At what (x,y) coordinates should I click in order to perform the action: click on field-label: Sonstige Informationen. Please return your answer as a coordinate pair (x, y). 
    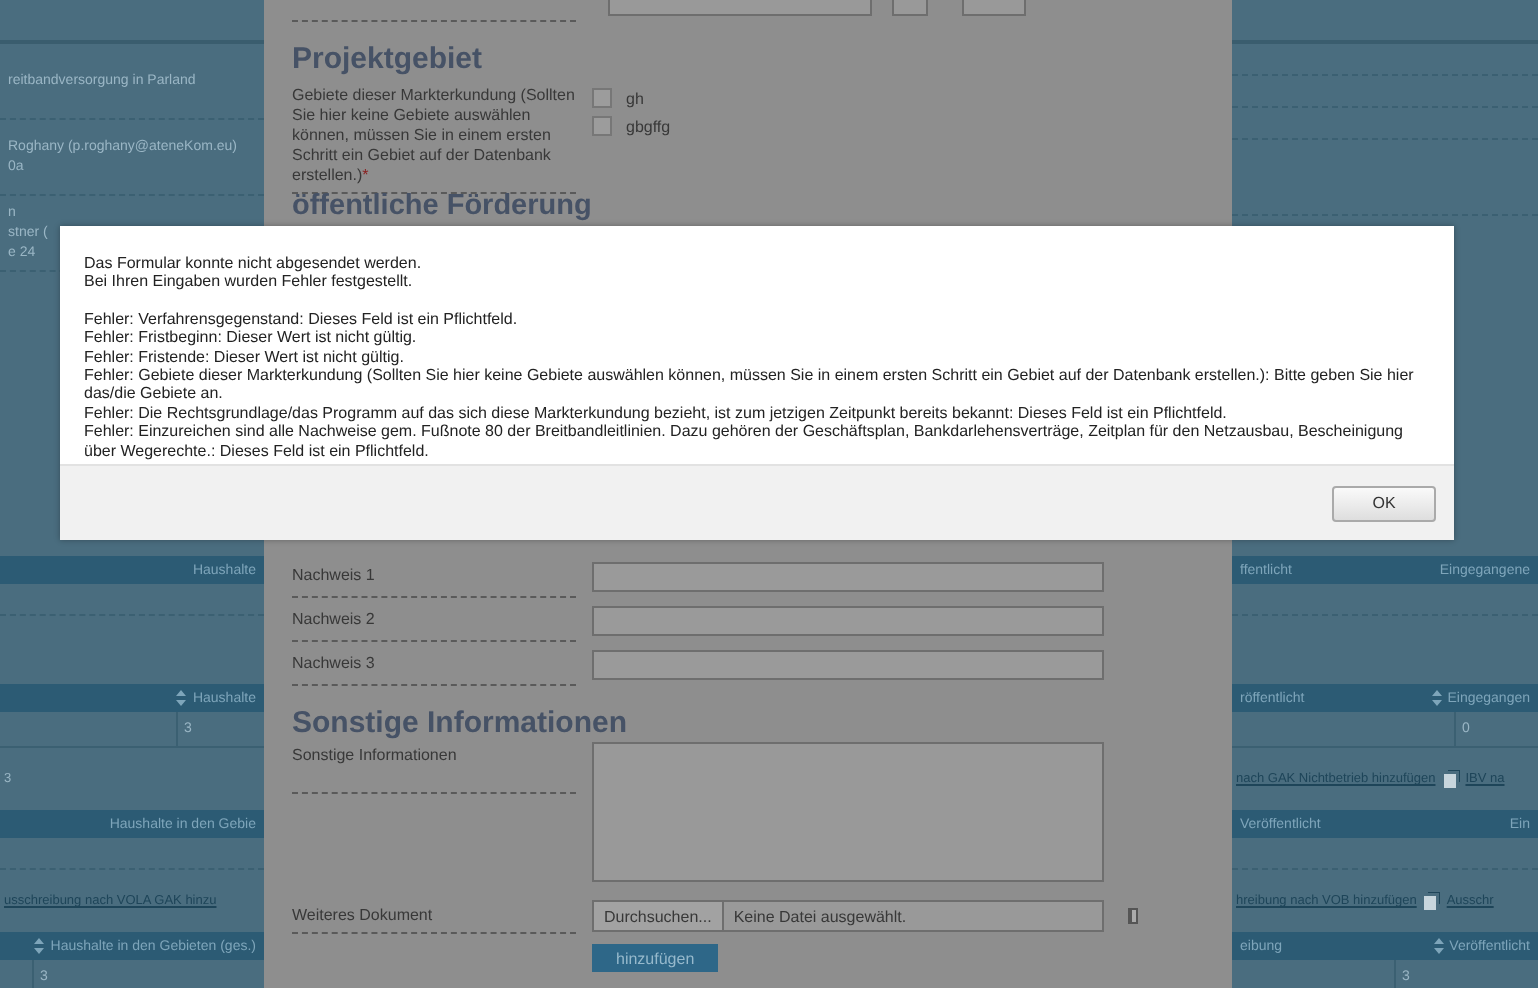
    Looking at the image, I should click on (434, 768).